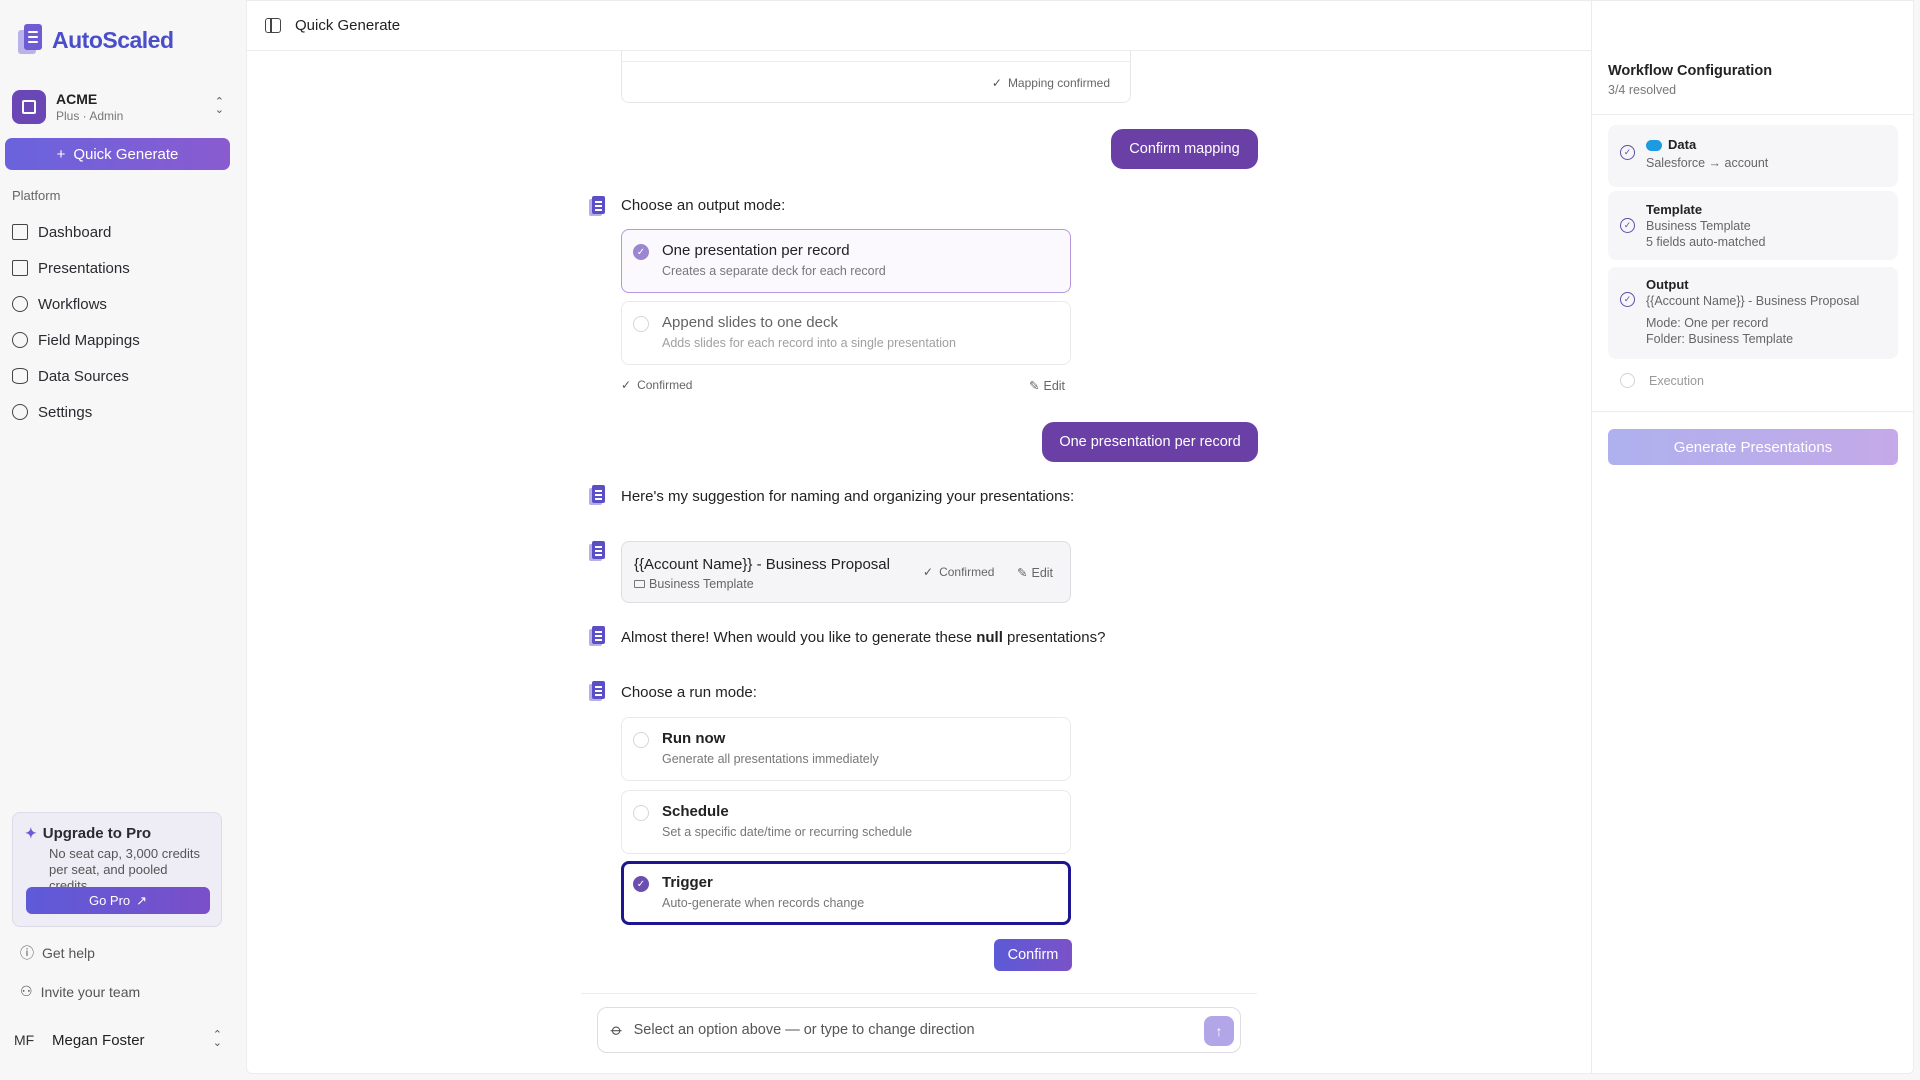 This screenshot has height=1080, width=1920. What do you see at coordinates (126, 154) in the screenshot?
I see `quick-generate-label: Quick Generate` at bounding box center [126, 154].